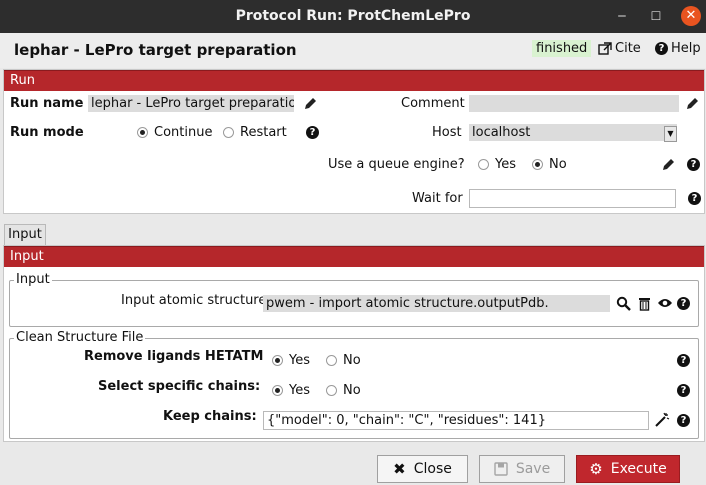 Image resolution: width=706 pixels, height=485 pixels. I want to click on gears-icon: ⚙, so click(596, 469).